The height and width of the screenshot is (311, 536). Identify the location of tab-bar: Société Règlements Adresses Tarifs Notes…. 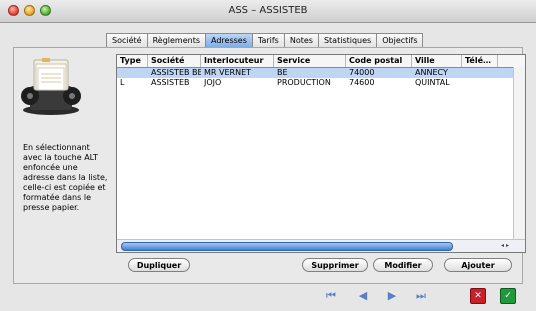
(265, 40).